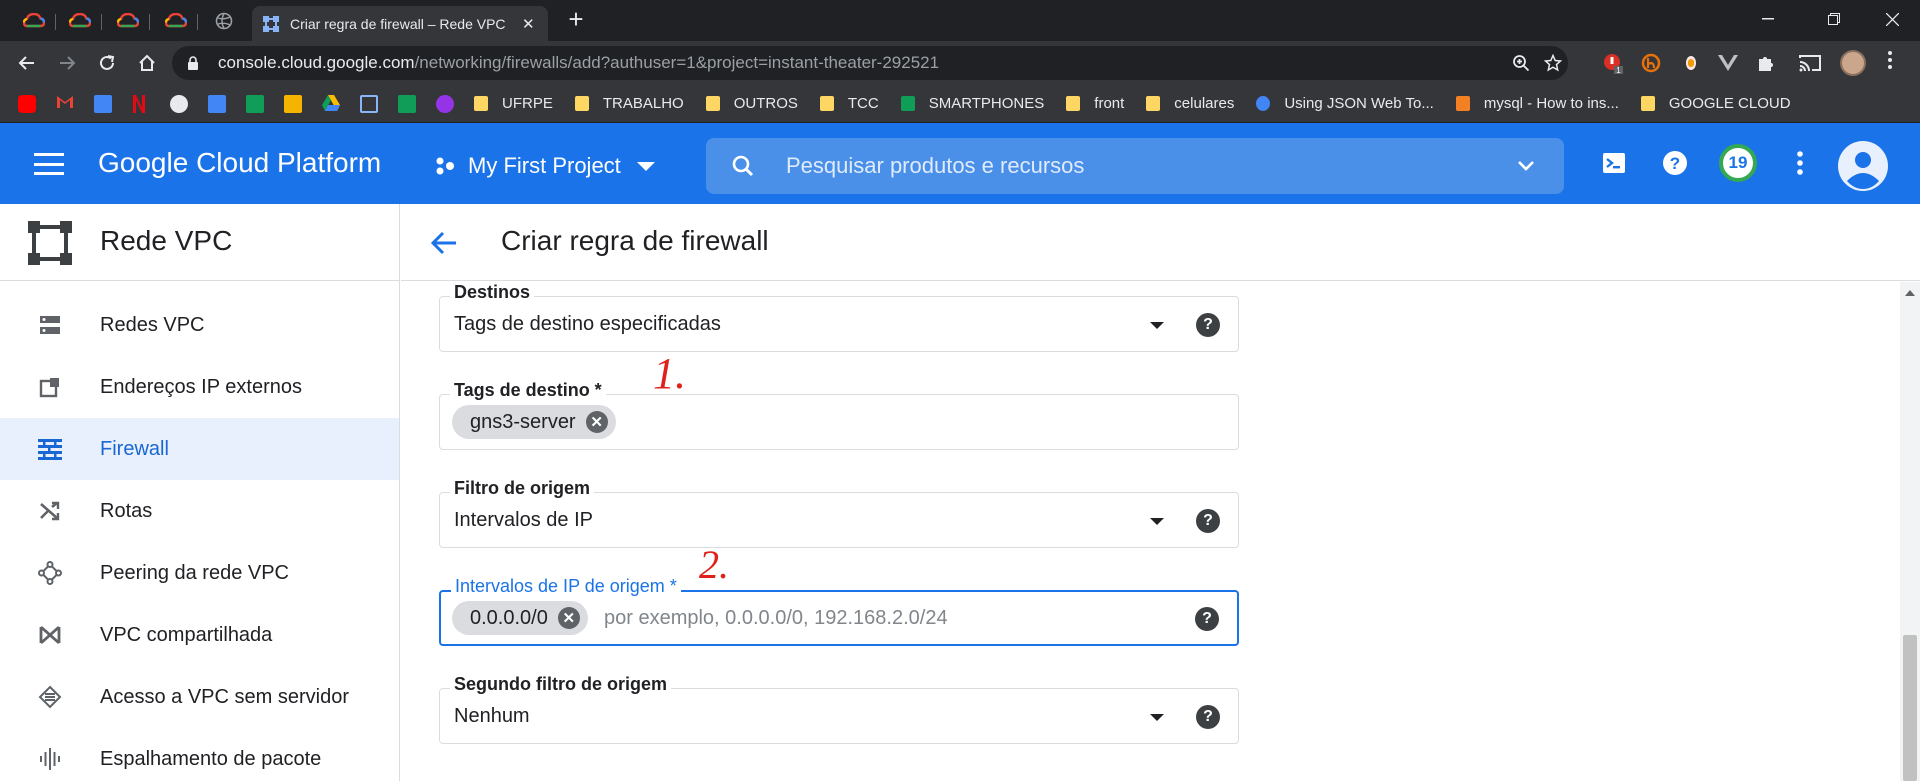 This screenshot has width=1920, height=781. What do you see at coordinates (27, 103) in the screenshot?
I see `youtube-icon` at bounding box center [27, 103].